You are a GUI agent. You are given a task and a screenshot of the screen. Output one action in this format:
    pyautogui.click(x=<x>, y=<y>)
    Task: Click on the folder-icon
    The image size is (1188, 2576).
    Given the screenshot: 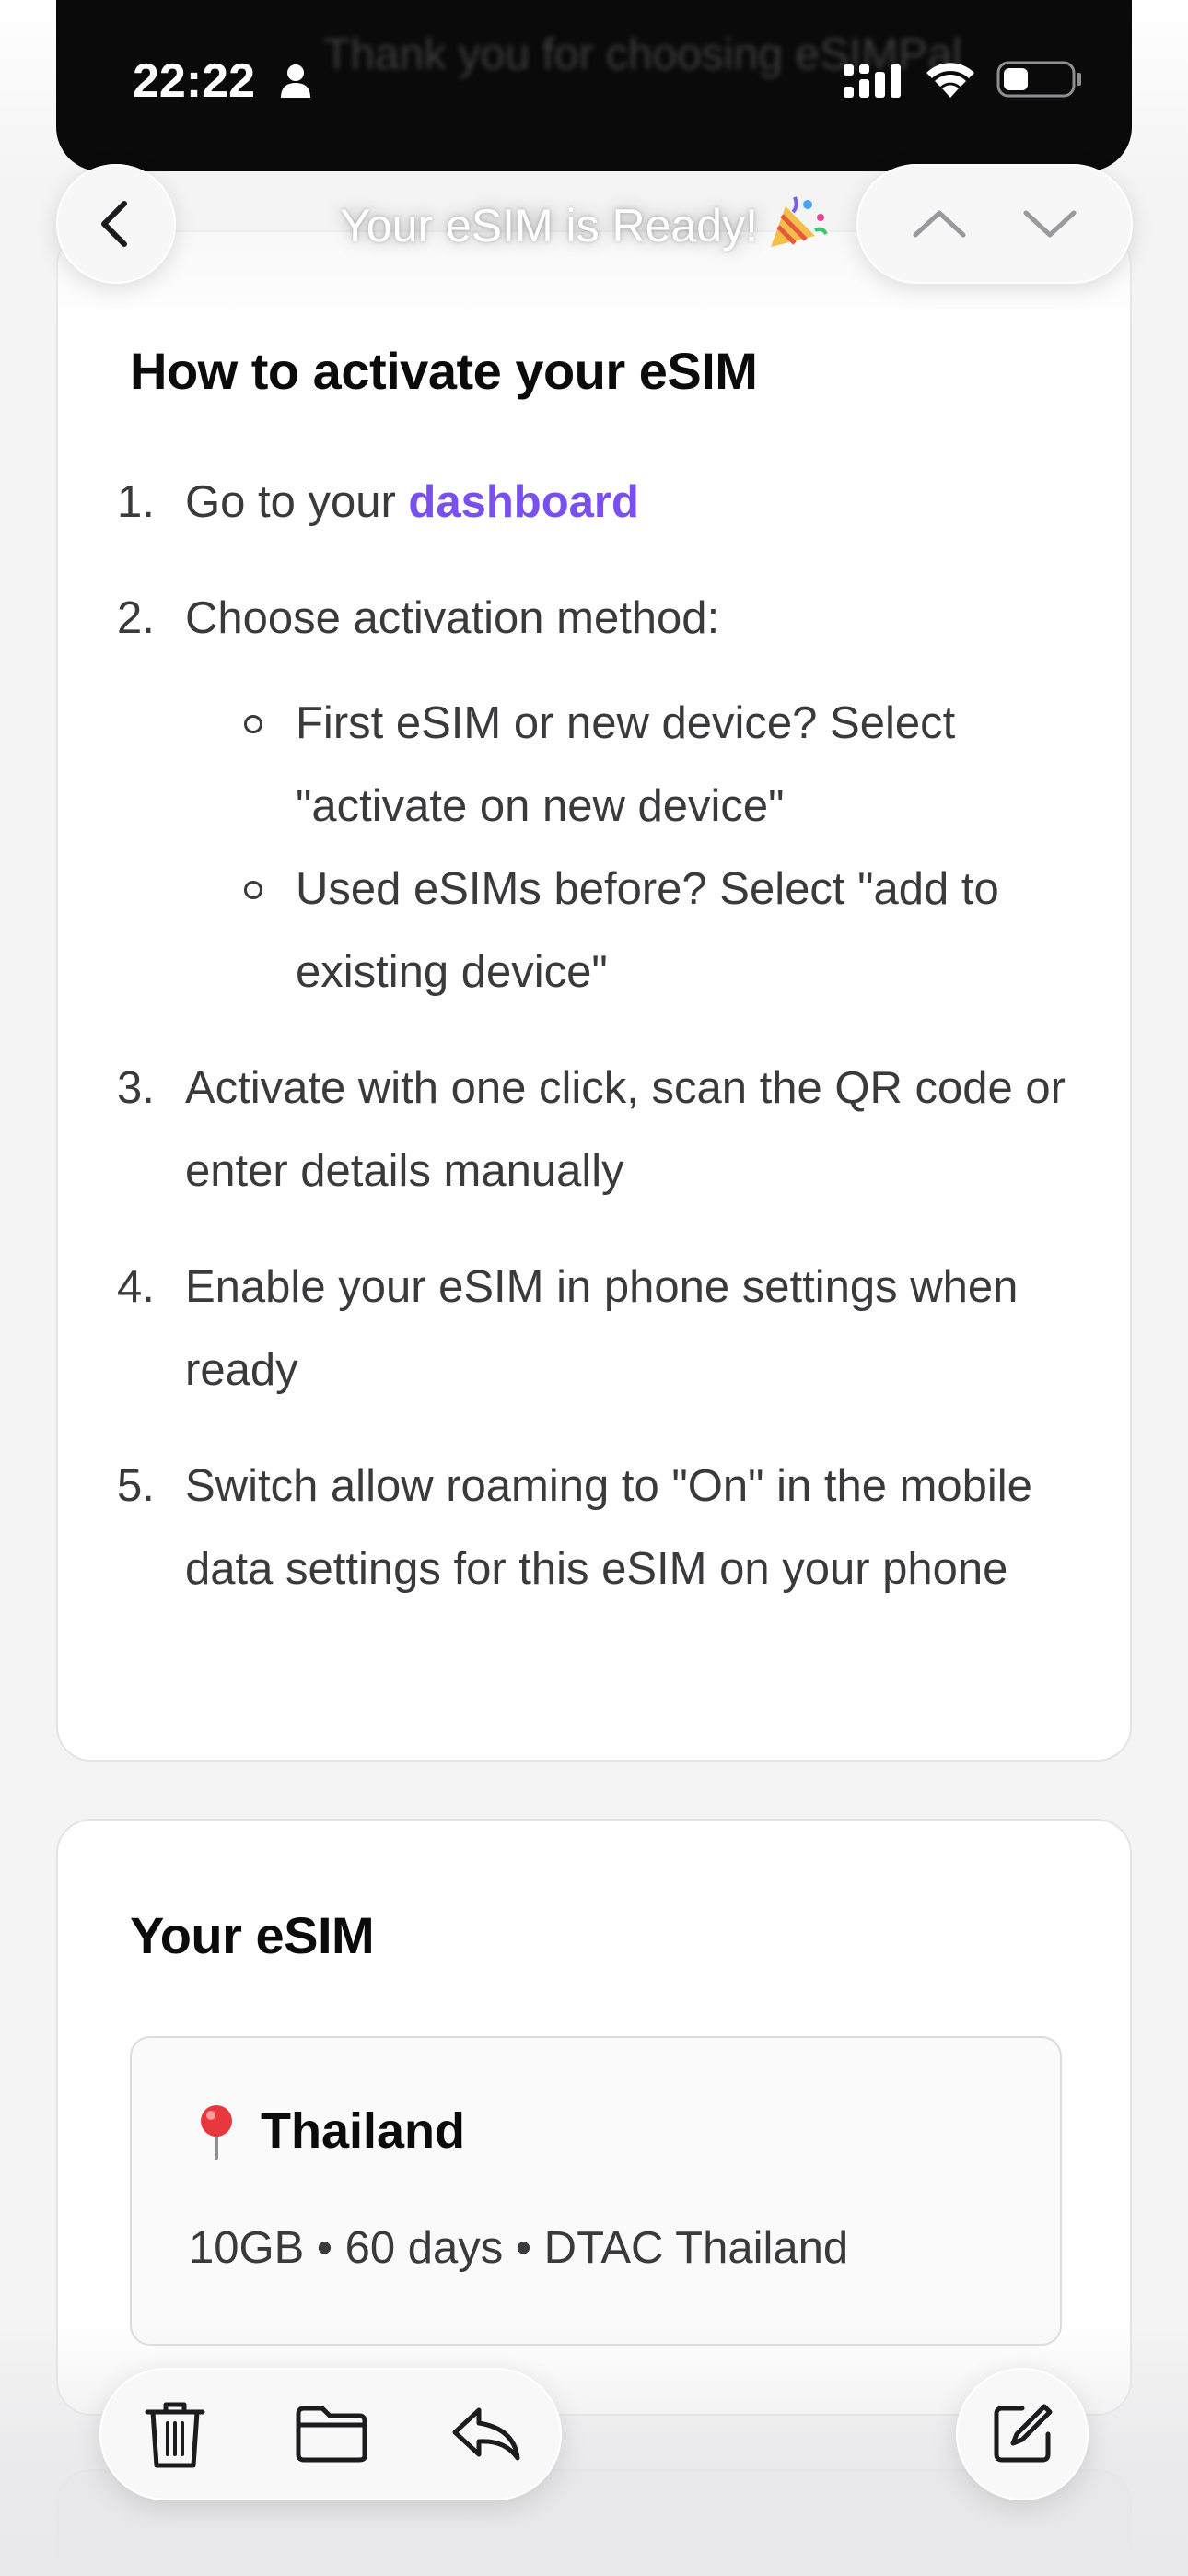 What is the action you would take?
    pyautogui.click(x=331, y=2434)
    